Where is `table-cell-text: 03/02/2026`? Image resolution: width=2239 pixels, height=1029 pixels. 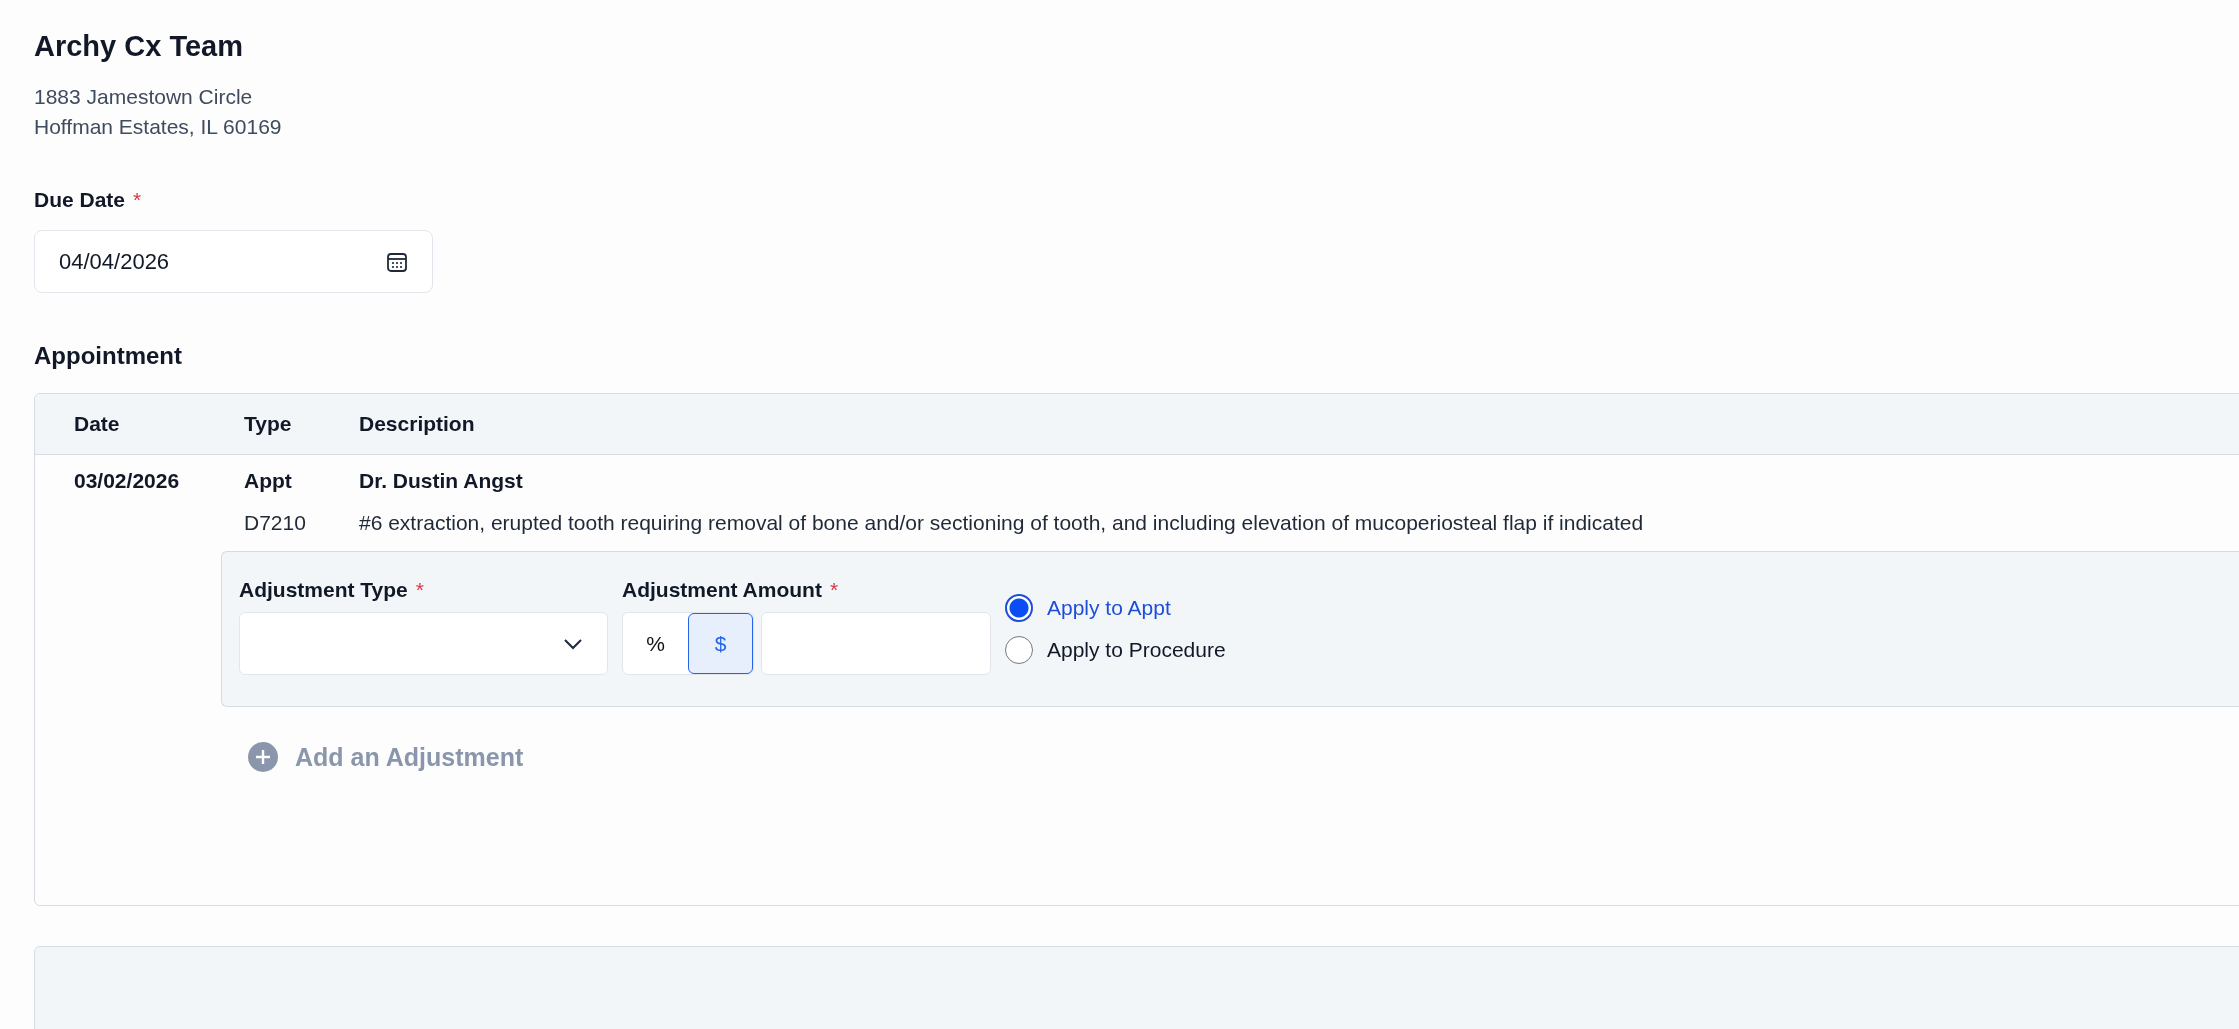
table-cell-text: 03/02/2026 is located at coordinates (127, 481).